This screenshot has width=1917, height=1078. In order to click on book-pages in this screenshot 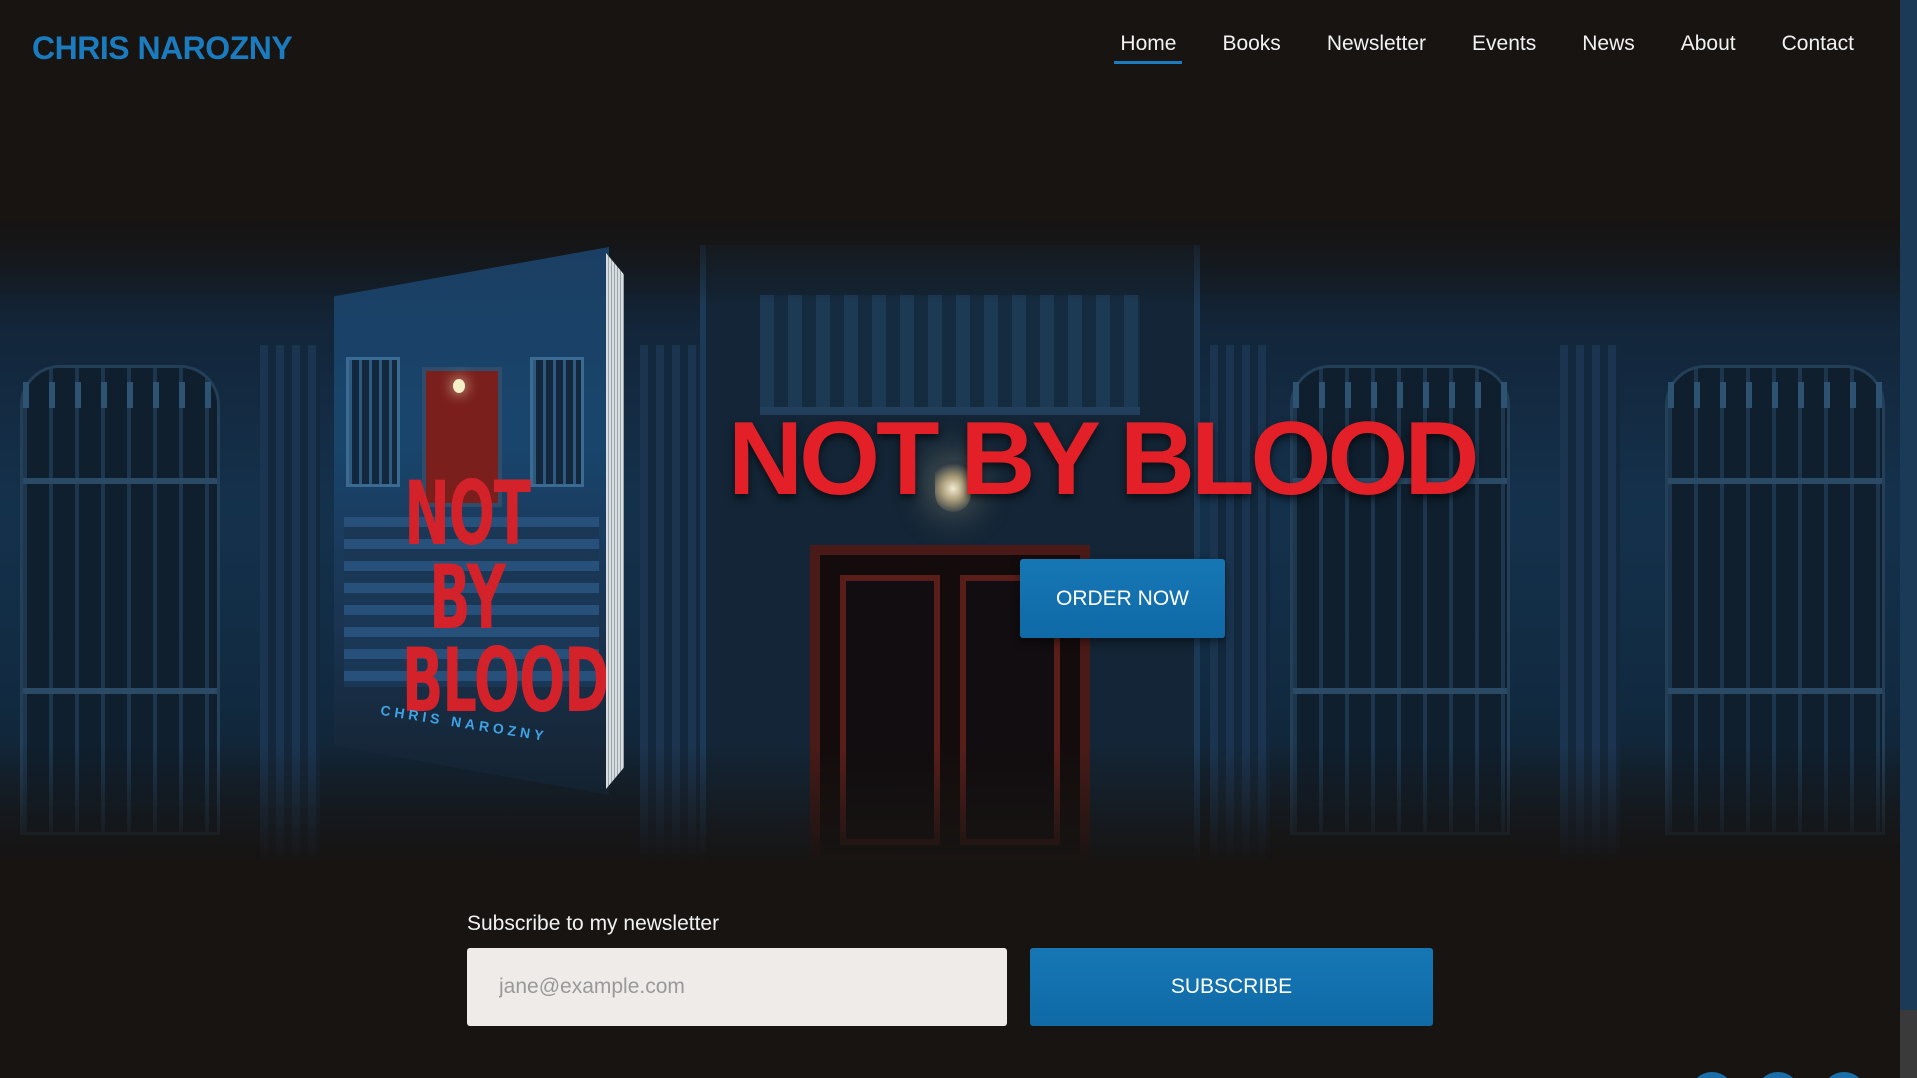, I will do `click(615, 521)`.